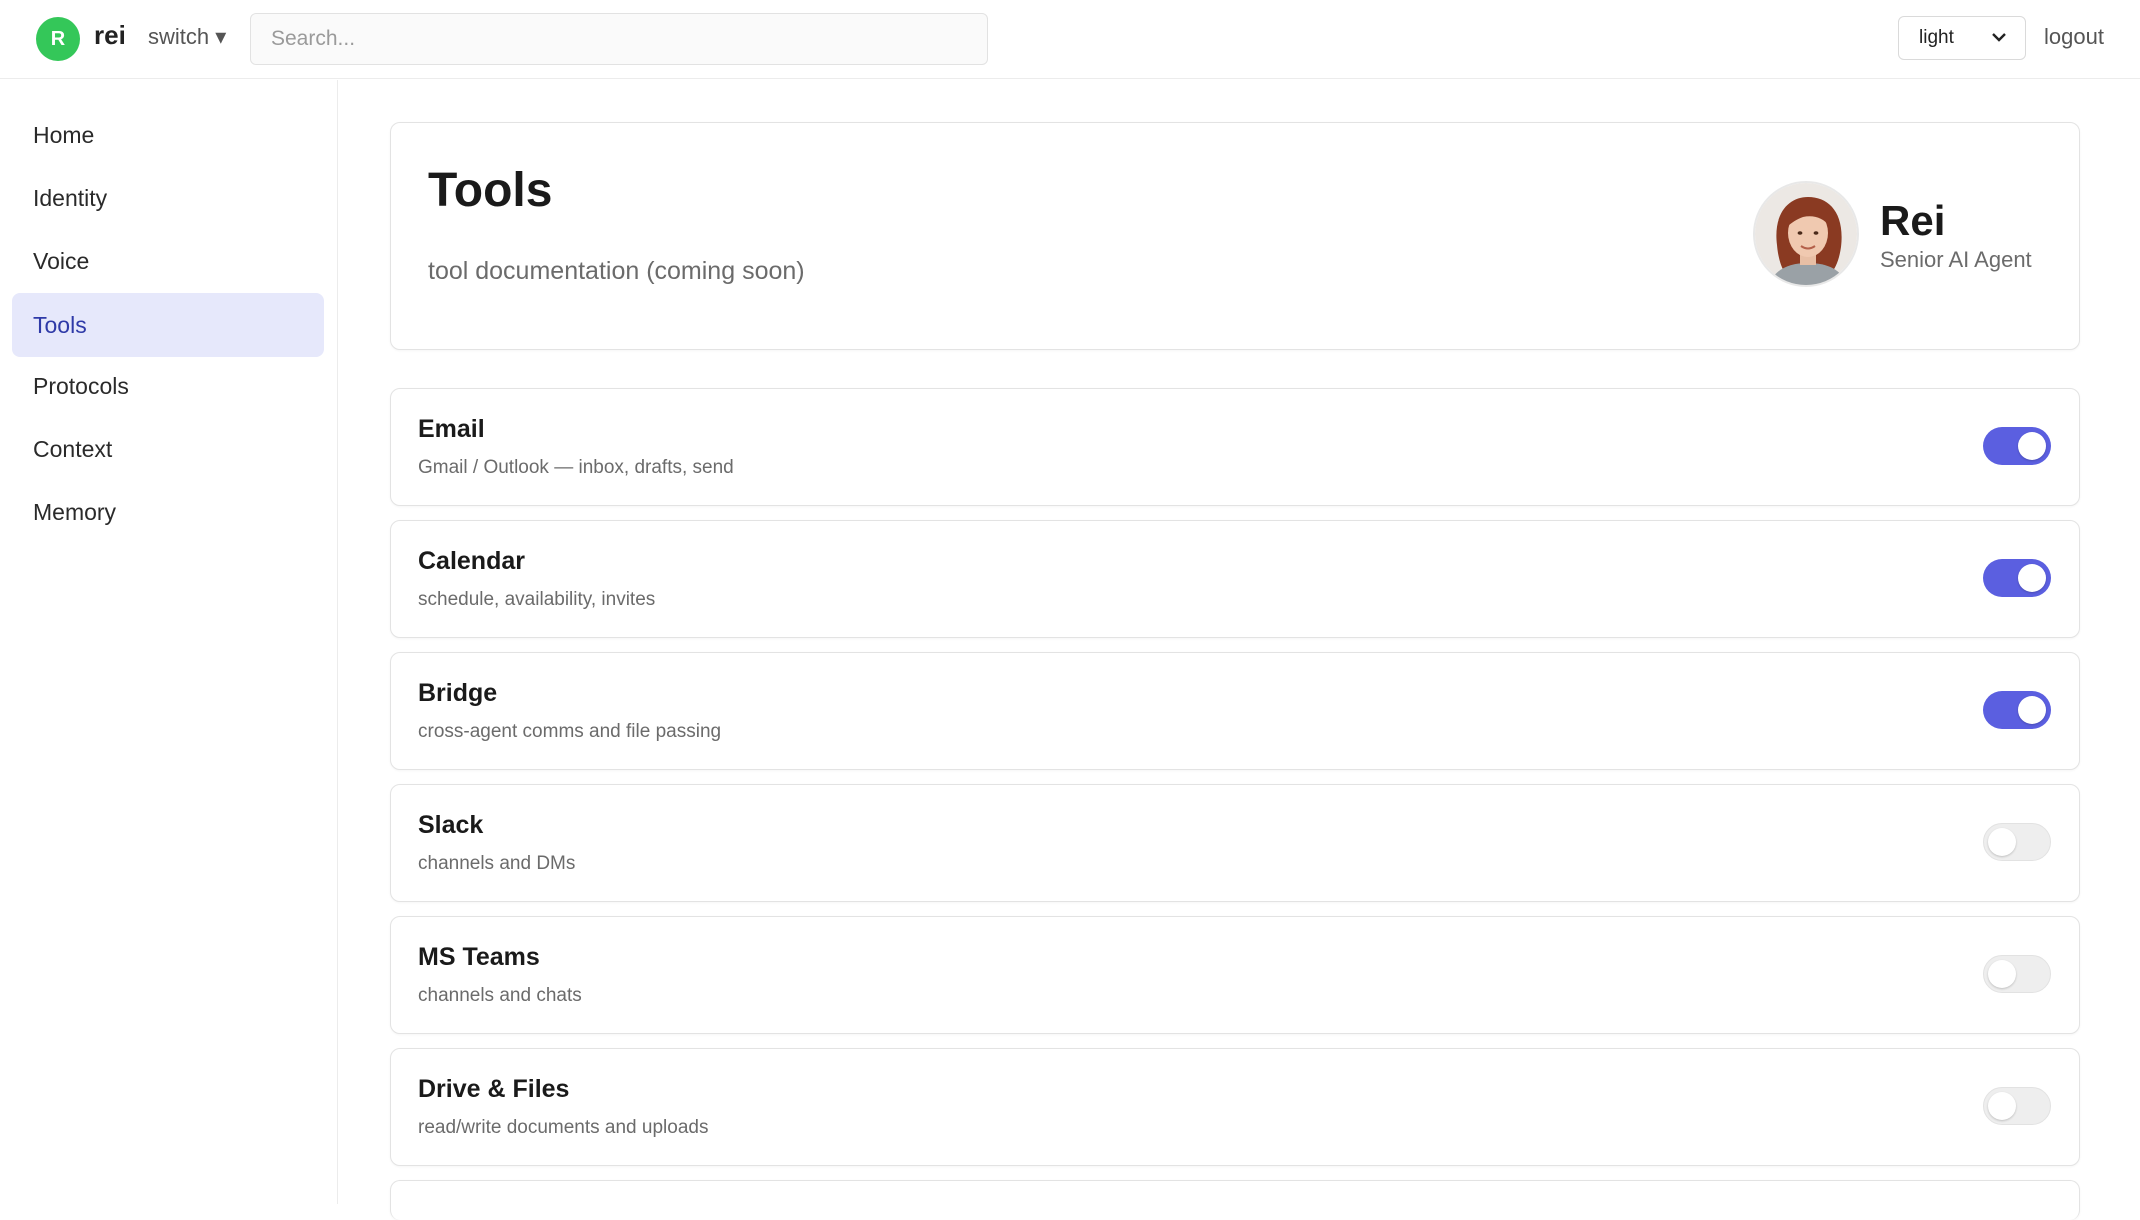 The width and height of the screenshot is (2140, 1220). What do you see at coordinates (2017, 446) in the screenshot?
I see `email-toggle` at bounding box center [2017, 446].